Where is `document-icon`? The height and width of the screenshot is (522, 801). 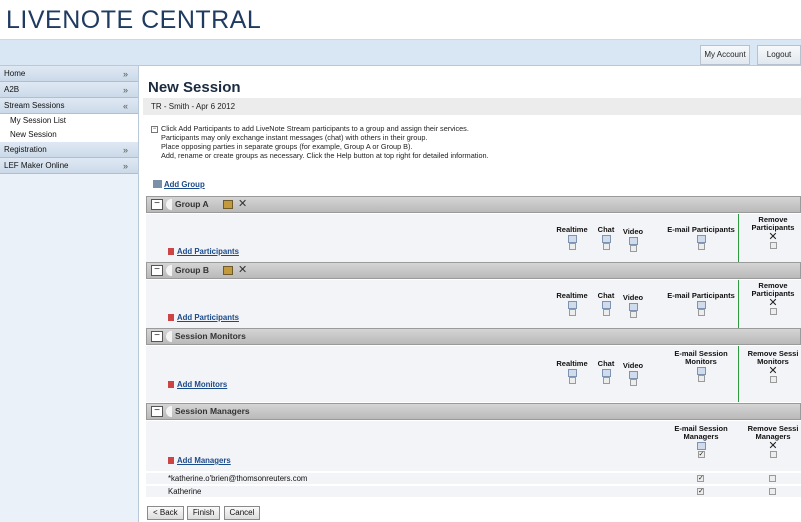 document-icon is located at coordinates (572, 373).